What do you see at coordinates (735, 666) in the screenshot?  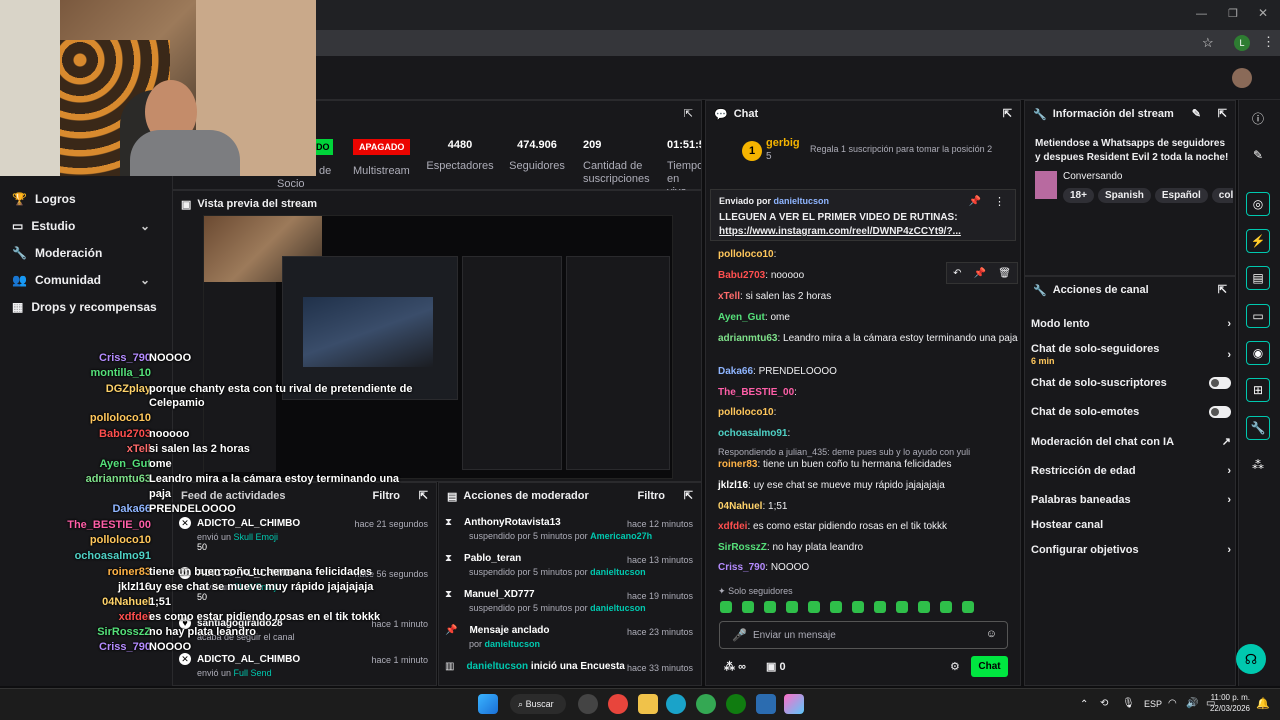 I see `channel-points: ⁂ ∞` at bounding box center [735, 666].